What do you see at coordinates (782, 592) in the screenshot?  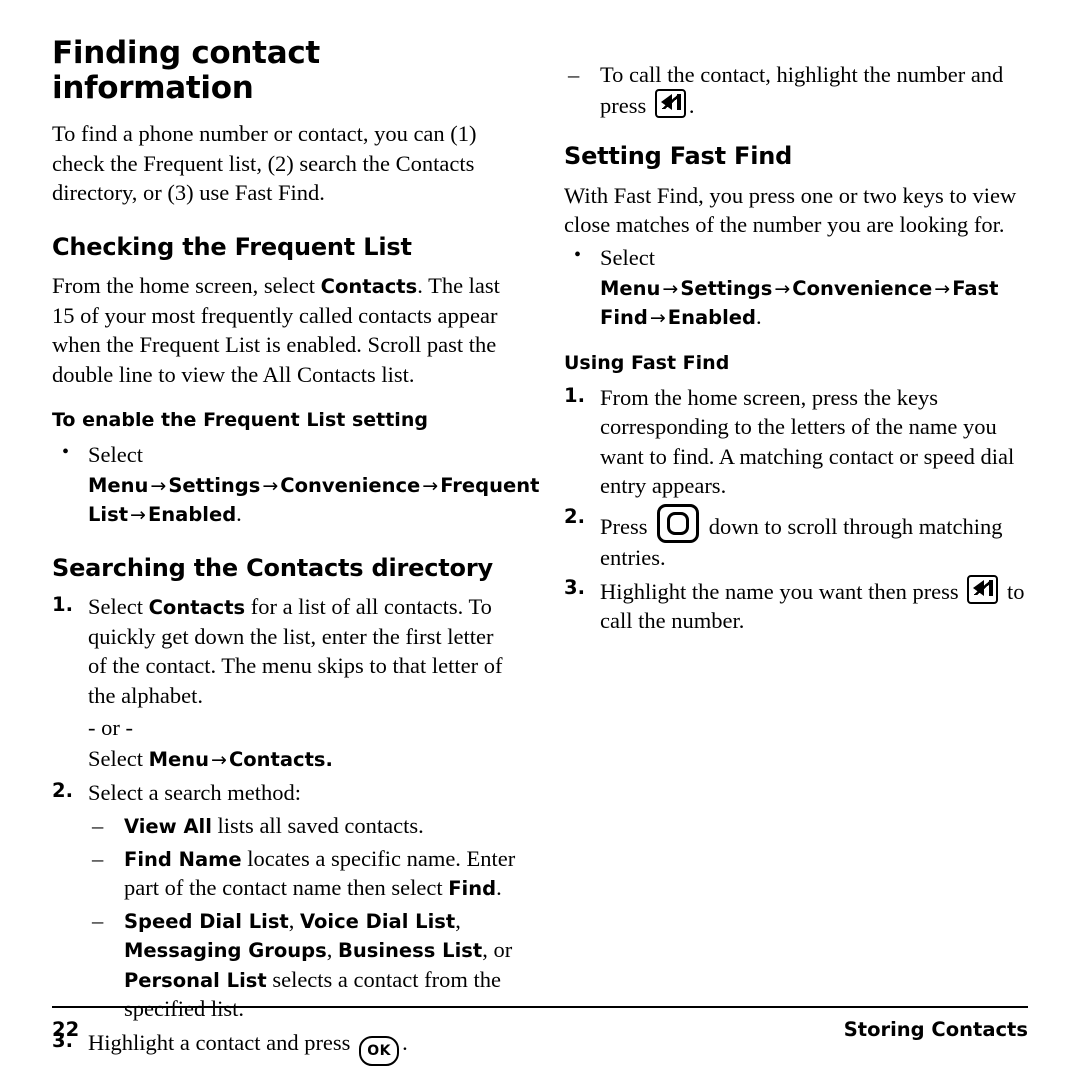 I see `step3-text-before: Highlight the name you want then press` at bounding box center [782, 592].